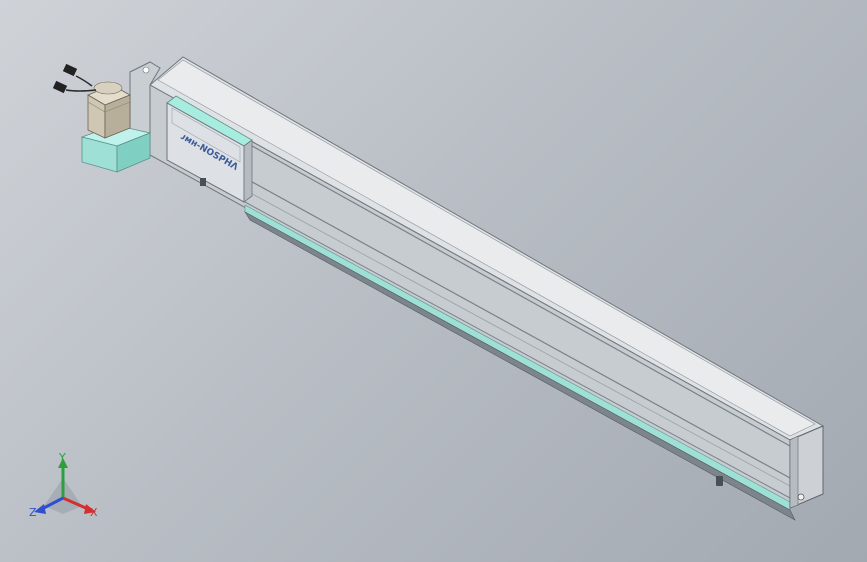 The width and height of the screenshot is (867, 562). What do you see at coordinates (94, 512) in the screenshot?
I see `x-axis-label: X` at bounding box center [94, 512].